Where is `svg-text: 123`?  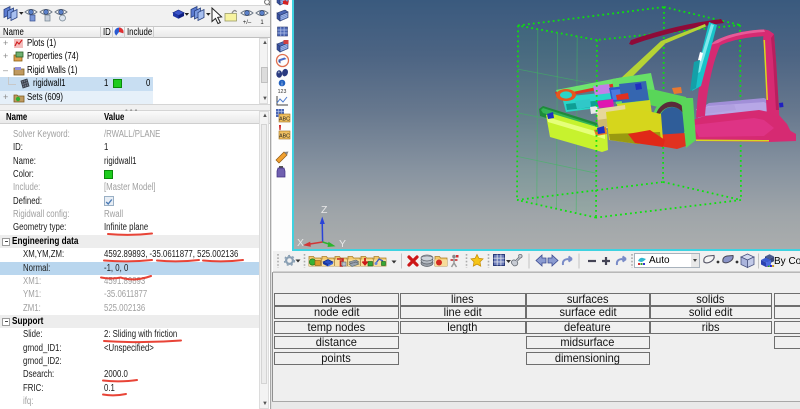 svg-text: 123 is located at coordinates (282, 92).